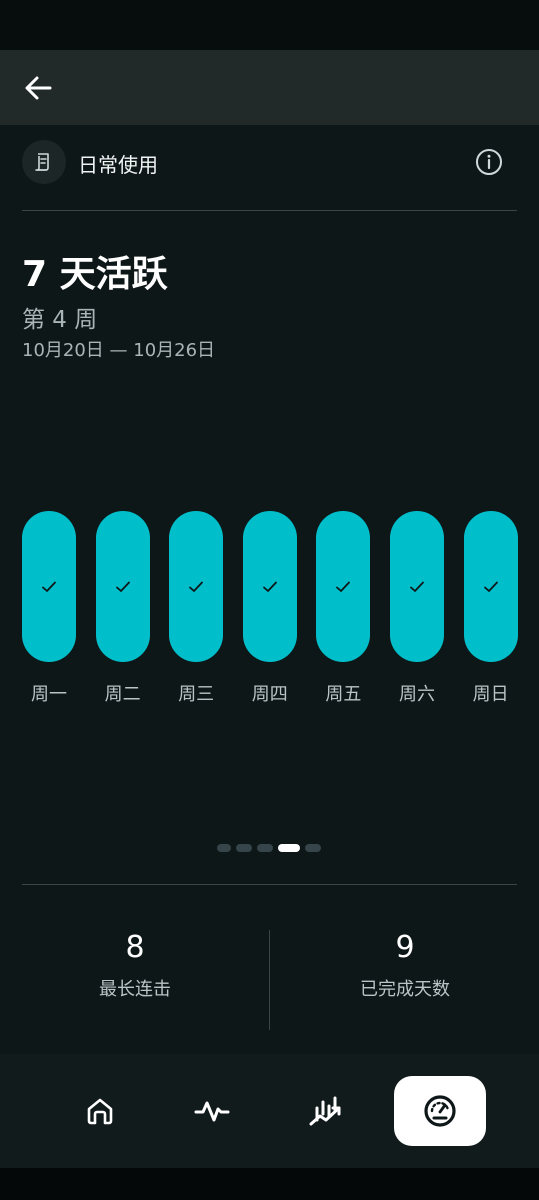 This screenshot has width=539, height=1200. I want to click on day-column: 周二, so click(122, 608).